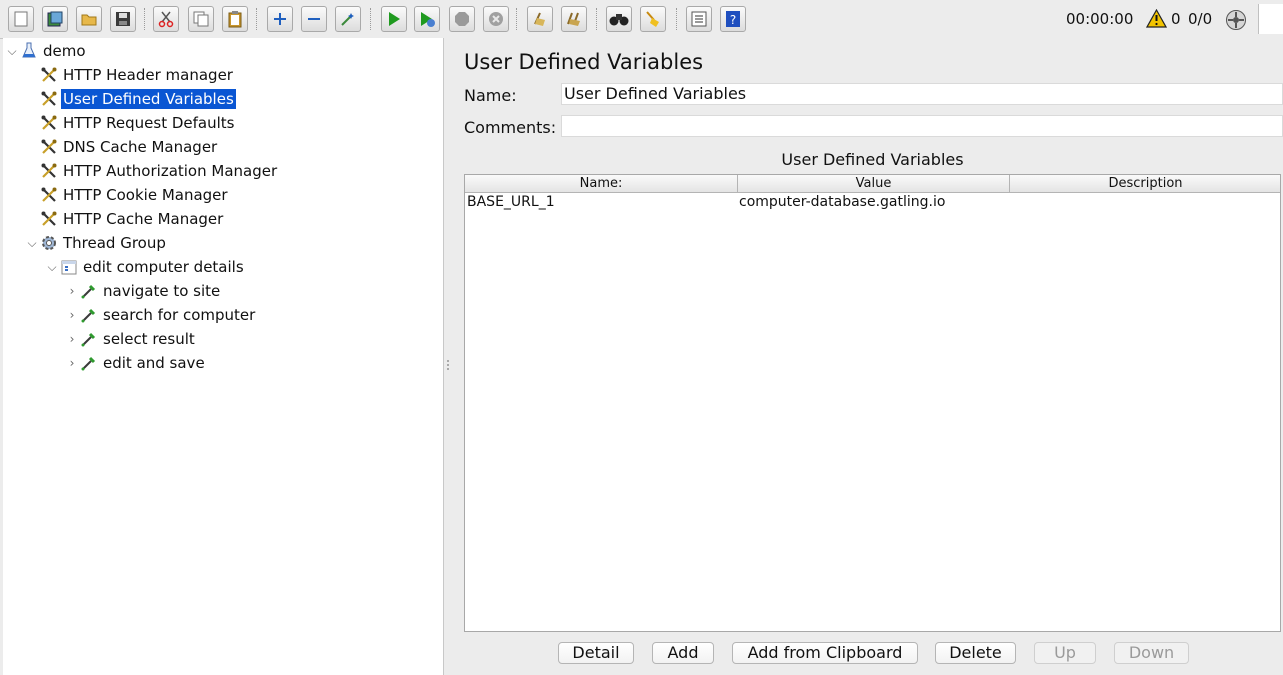 This screenshot has height=675, width=1283. Describe the element at coordinates (170, 171) in the screenshot. I see `tree-node-label: HTTP Authorization Manager` at that location.